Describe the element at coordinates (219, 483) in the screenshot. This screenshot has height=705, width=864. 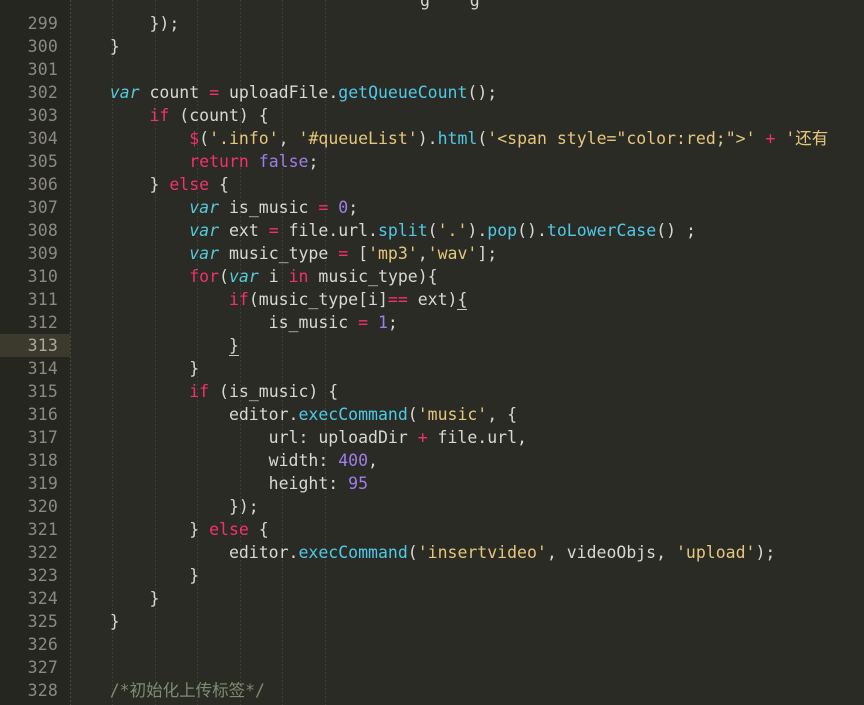
I see `code-line-319: height: 95` at that location.